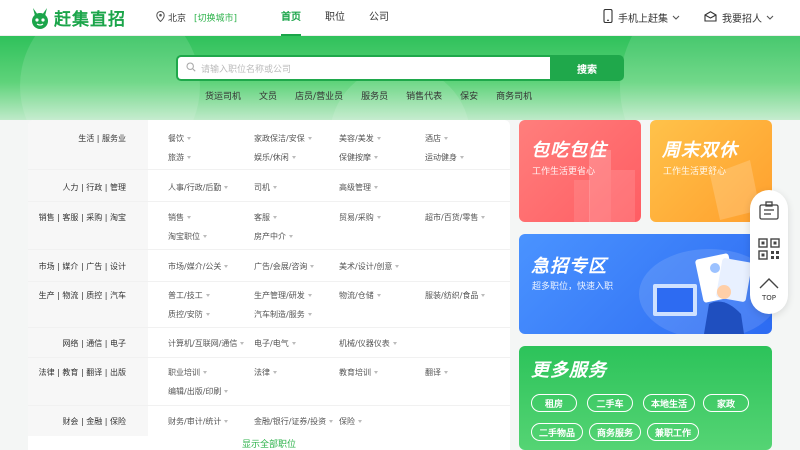  What do you see at coordinates (271, 343) in the screenshot?
I see `category-item-label: 电子/电气` at bounding box center [271, 343].